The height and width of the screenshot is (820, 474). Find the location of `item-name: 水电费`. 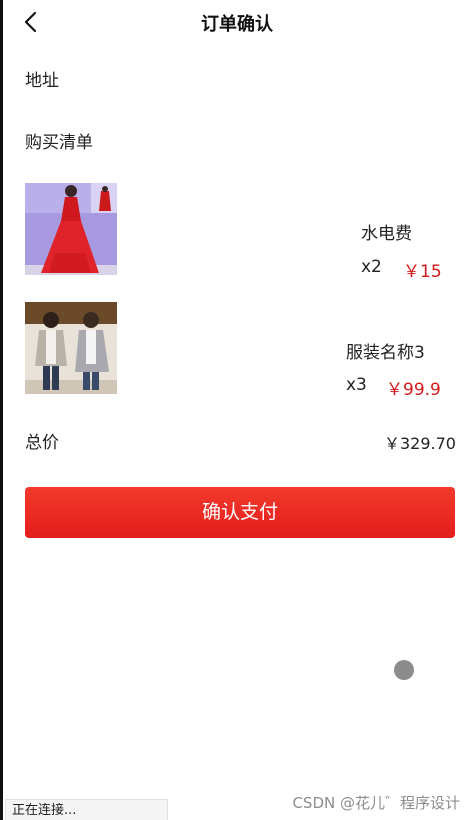

item-name: 水电费 is located at coordinates (386, 234).